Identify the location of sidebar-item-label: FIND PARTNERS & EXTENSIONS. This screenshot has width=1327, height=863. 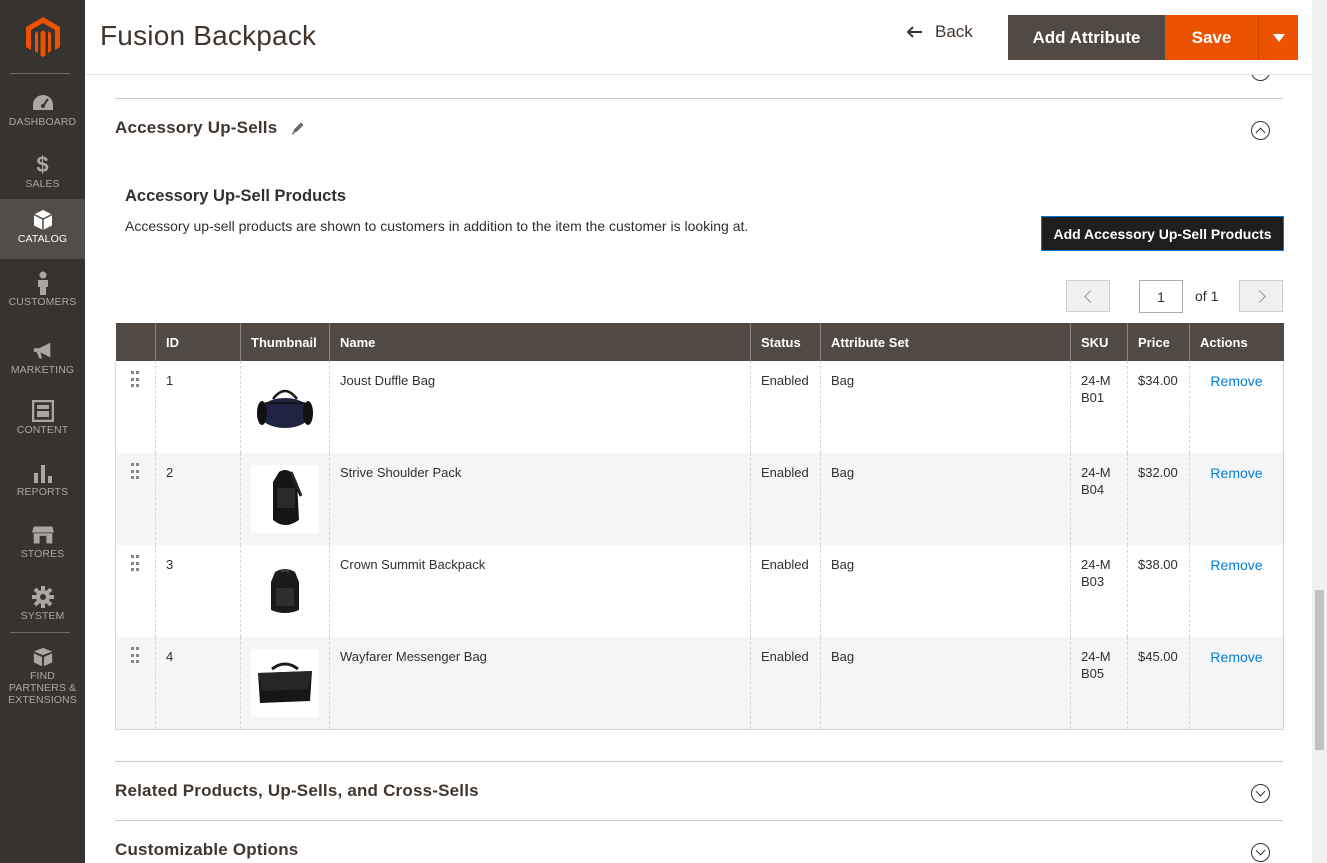
(42, 688).